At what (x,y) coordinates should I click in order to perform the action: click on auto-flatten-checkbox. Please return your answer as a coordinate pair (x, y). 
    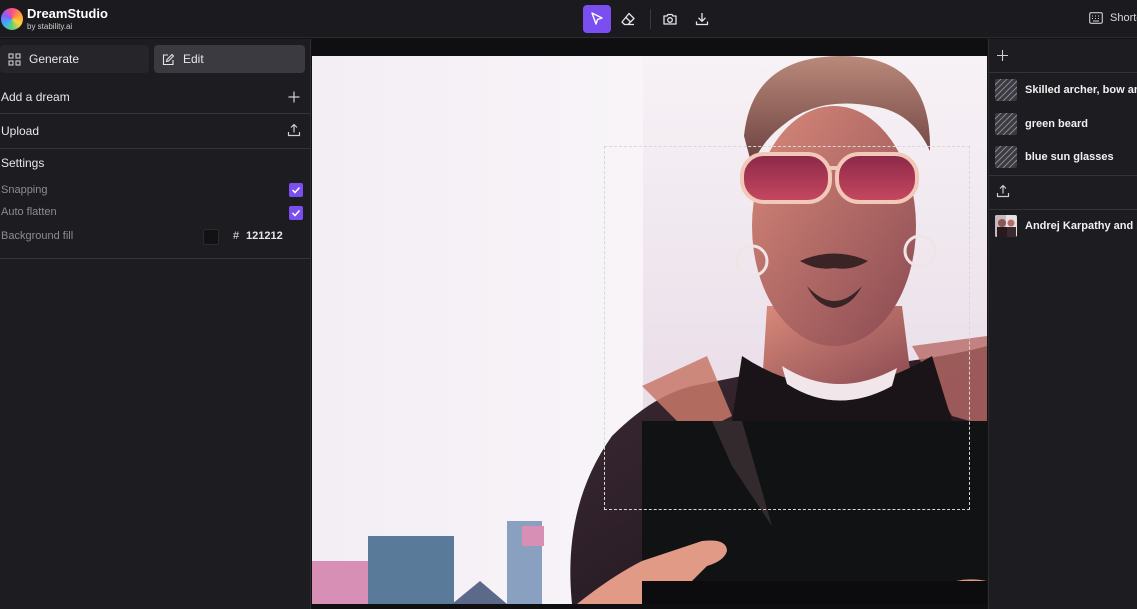
    Looking at the image, I should click on (296, 213).